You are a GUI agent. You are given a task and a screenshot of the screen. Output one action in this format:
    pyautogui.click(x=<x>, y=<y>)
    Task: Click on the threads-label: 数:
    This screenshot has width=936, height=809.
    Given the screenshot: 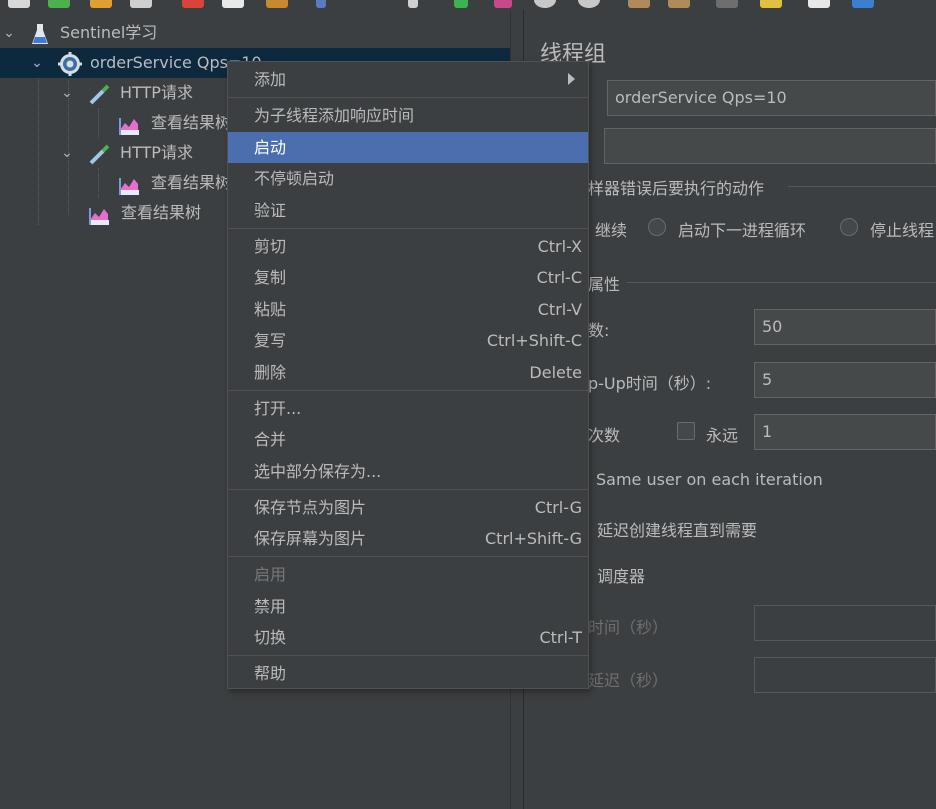 What is the action you would take?
    pyautogui.click(x=599, y=330)
    